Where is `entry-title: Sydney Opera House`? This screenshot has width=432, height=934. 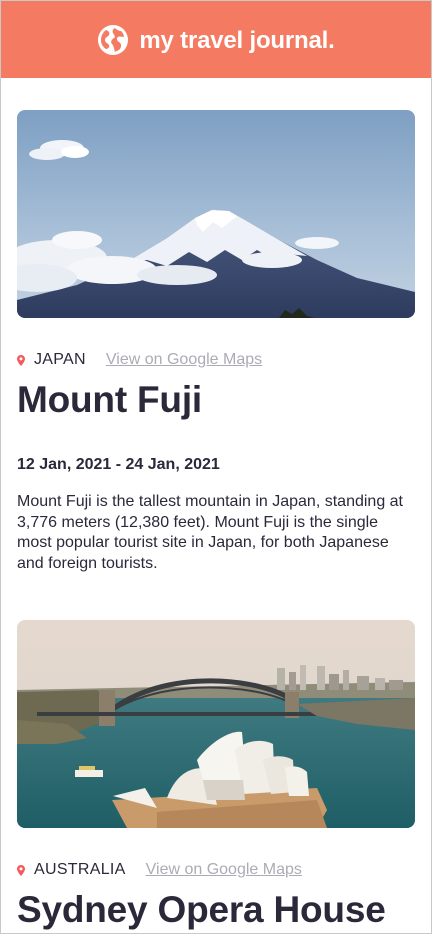 entry-title: Sydney Opera House is located at coordinates (201, 909).